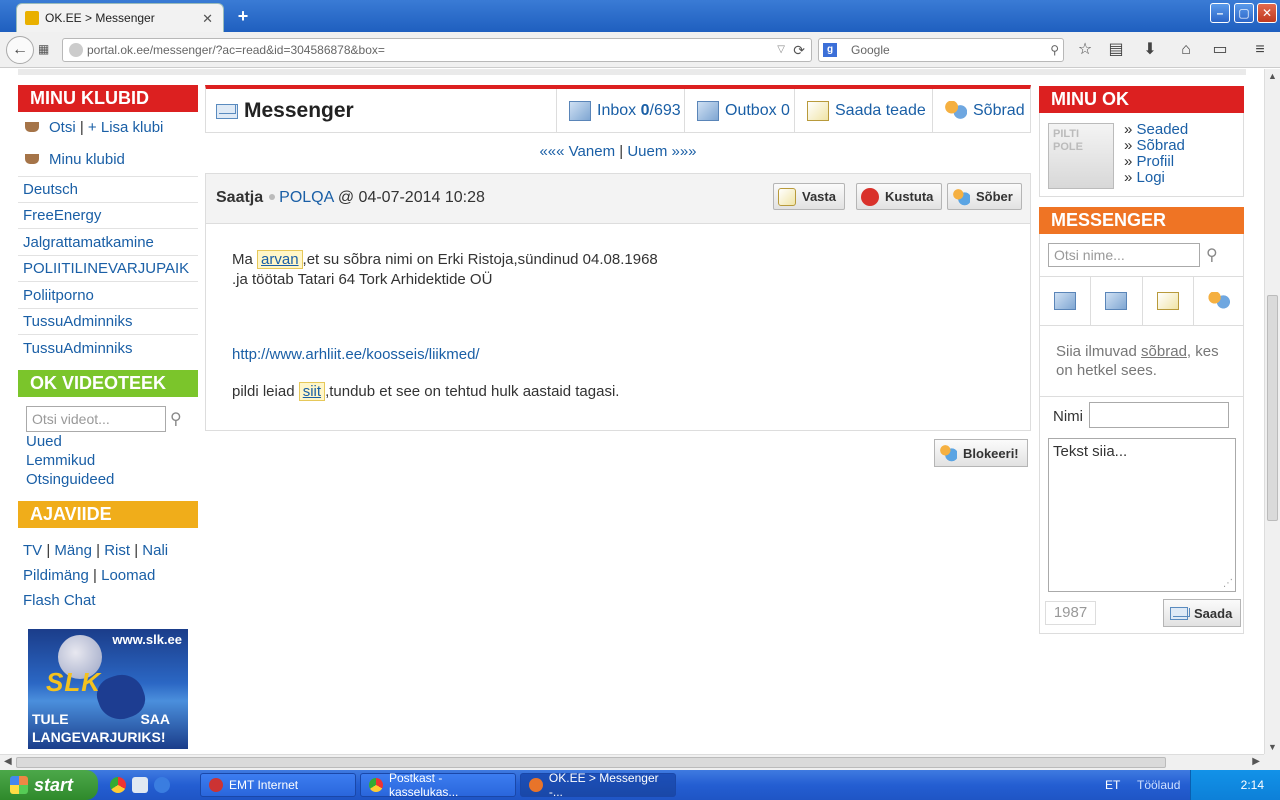  I want to click on game-link: Mäng, so click(73, 550).